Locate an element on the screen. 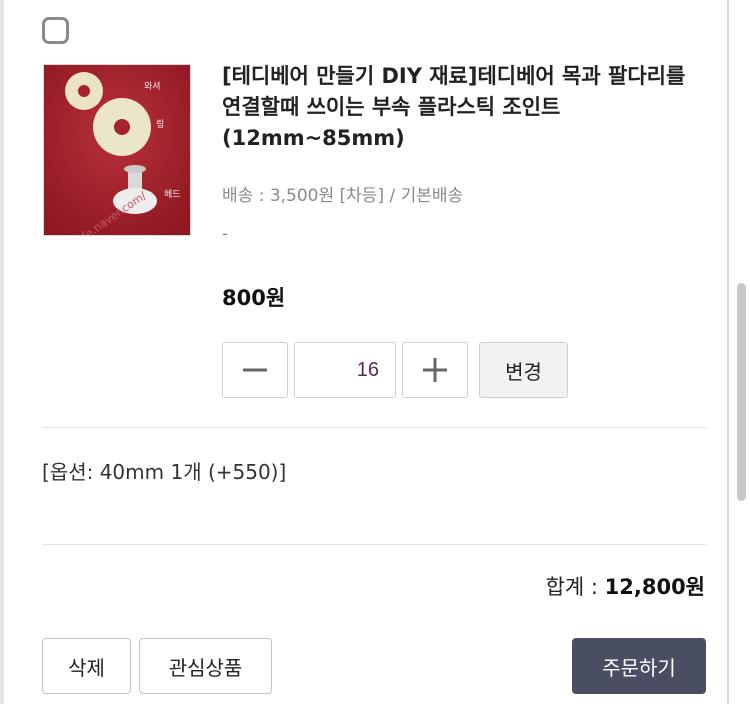 The image size is (750, 704). shipping-info: 배송 : 3,500원 [차등] / 기본배송 is located at coordinates (343, 196).